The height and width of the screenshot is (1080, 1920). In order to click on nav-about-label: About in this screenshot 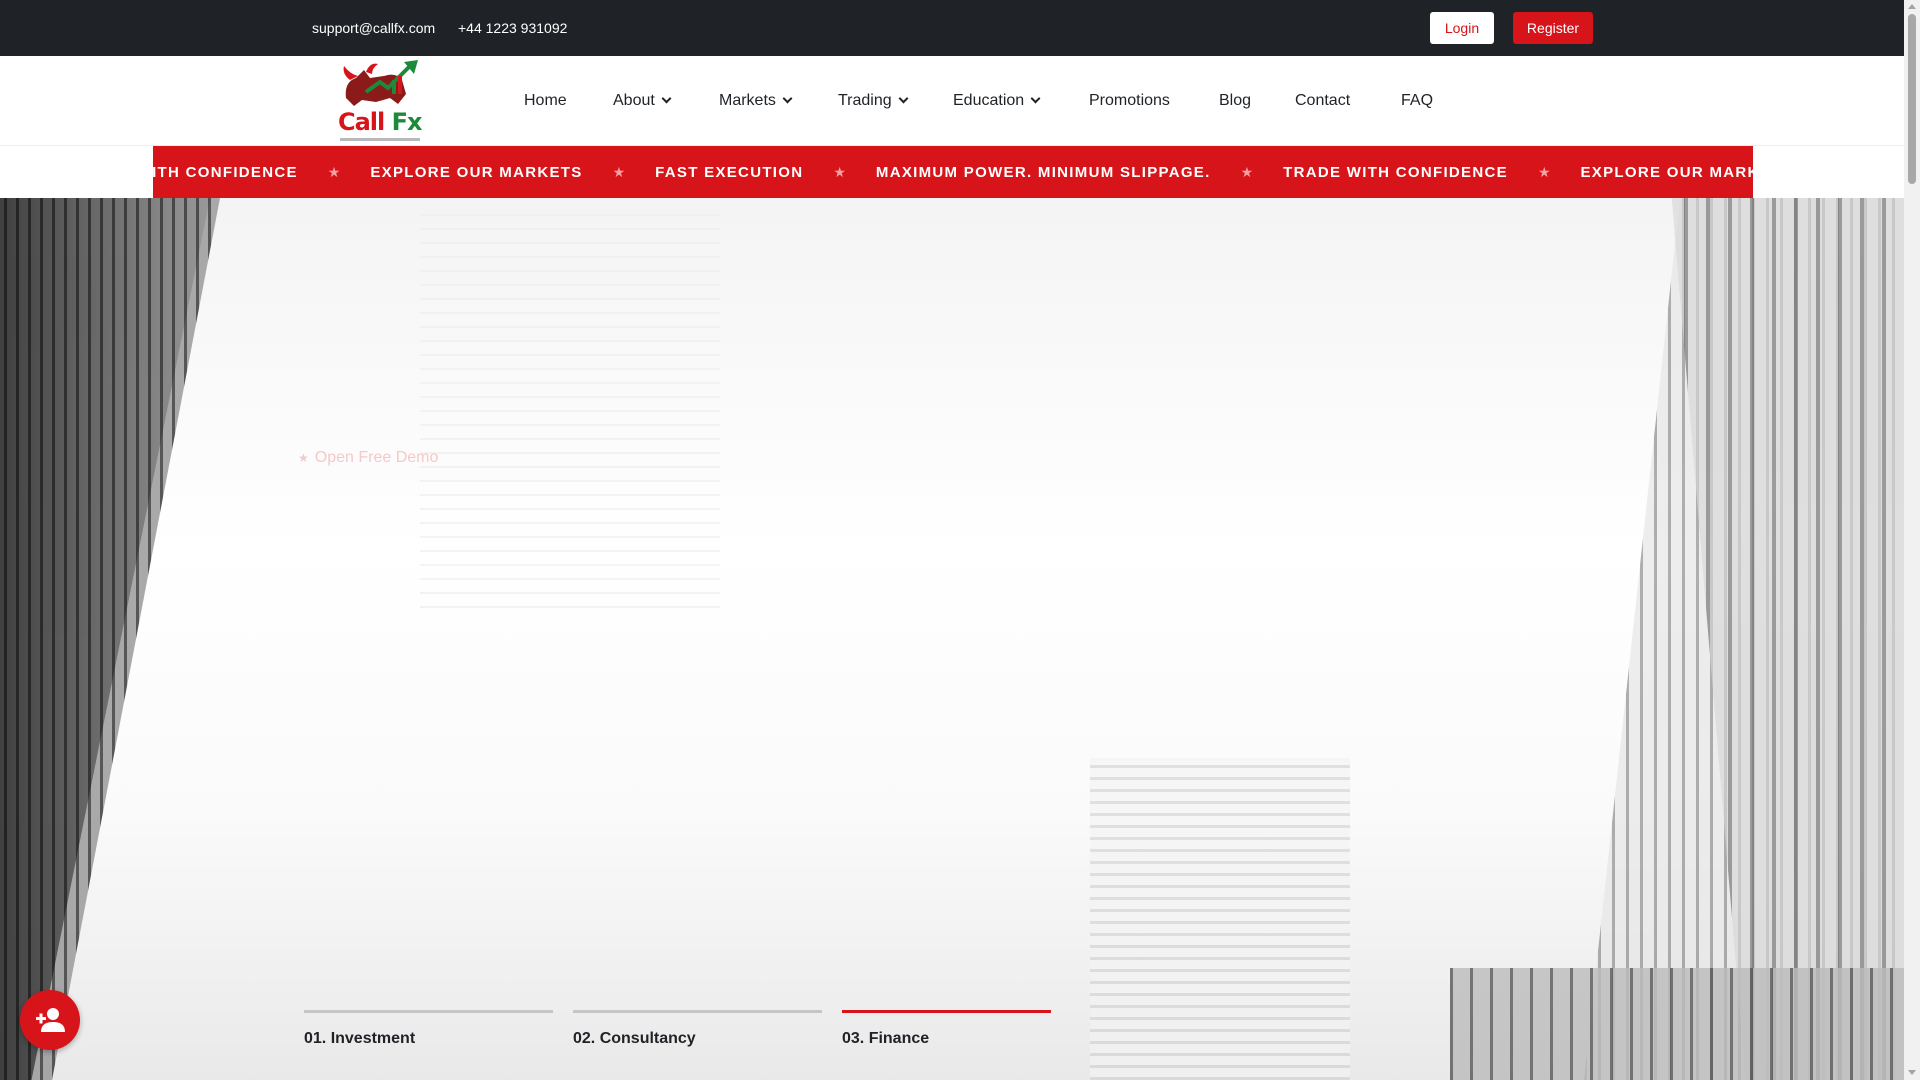, I will do `click(634, 100)`.